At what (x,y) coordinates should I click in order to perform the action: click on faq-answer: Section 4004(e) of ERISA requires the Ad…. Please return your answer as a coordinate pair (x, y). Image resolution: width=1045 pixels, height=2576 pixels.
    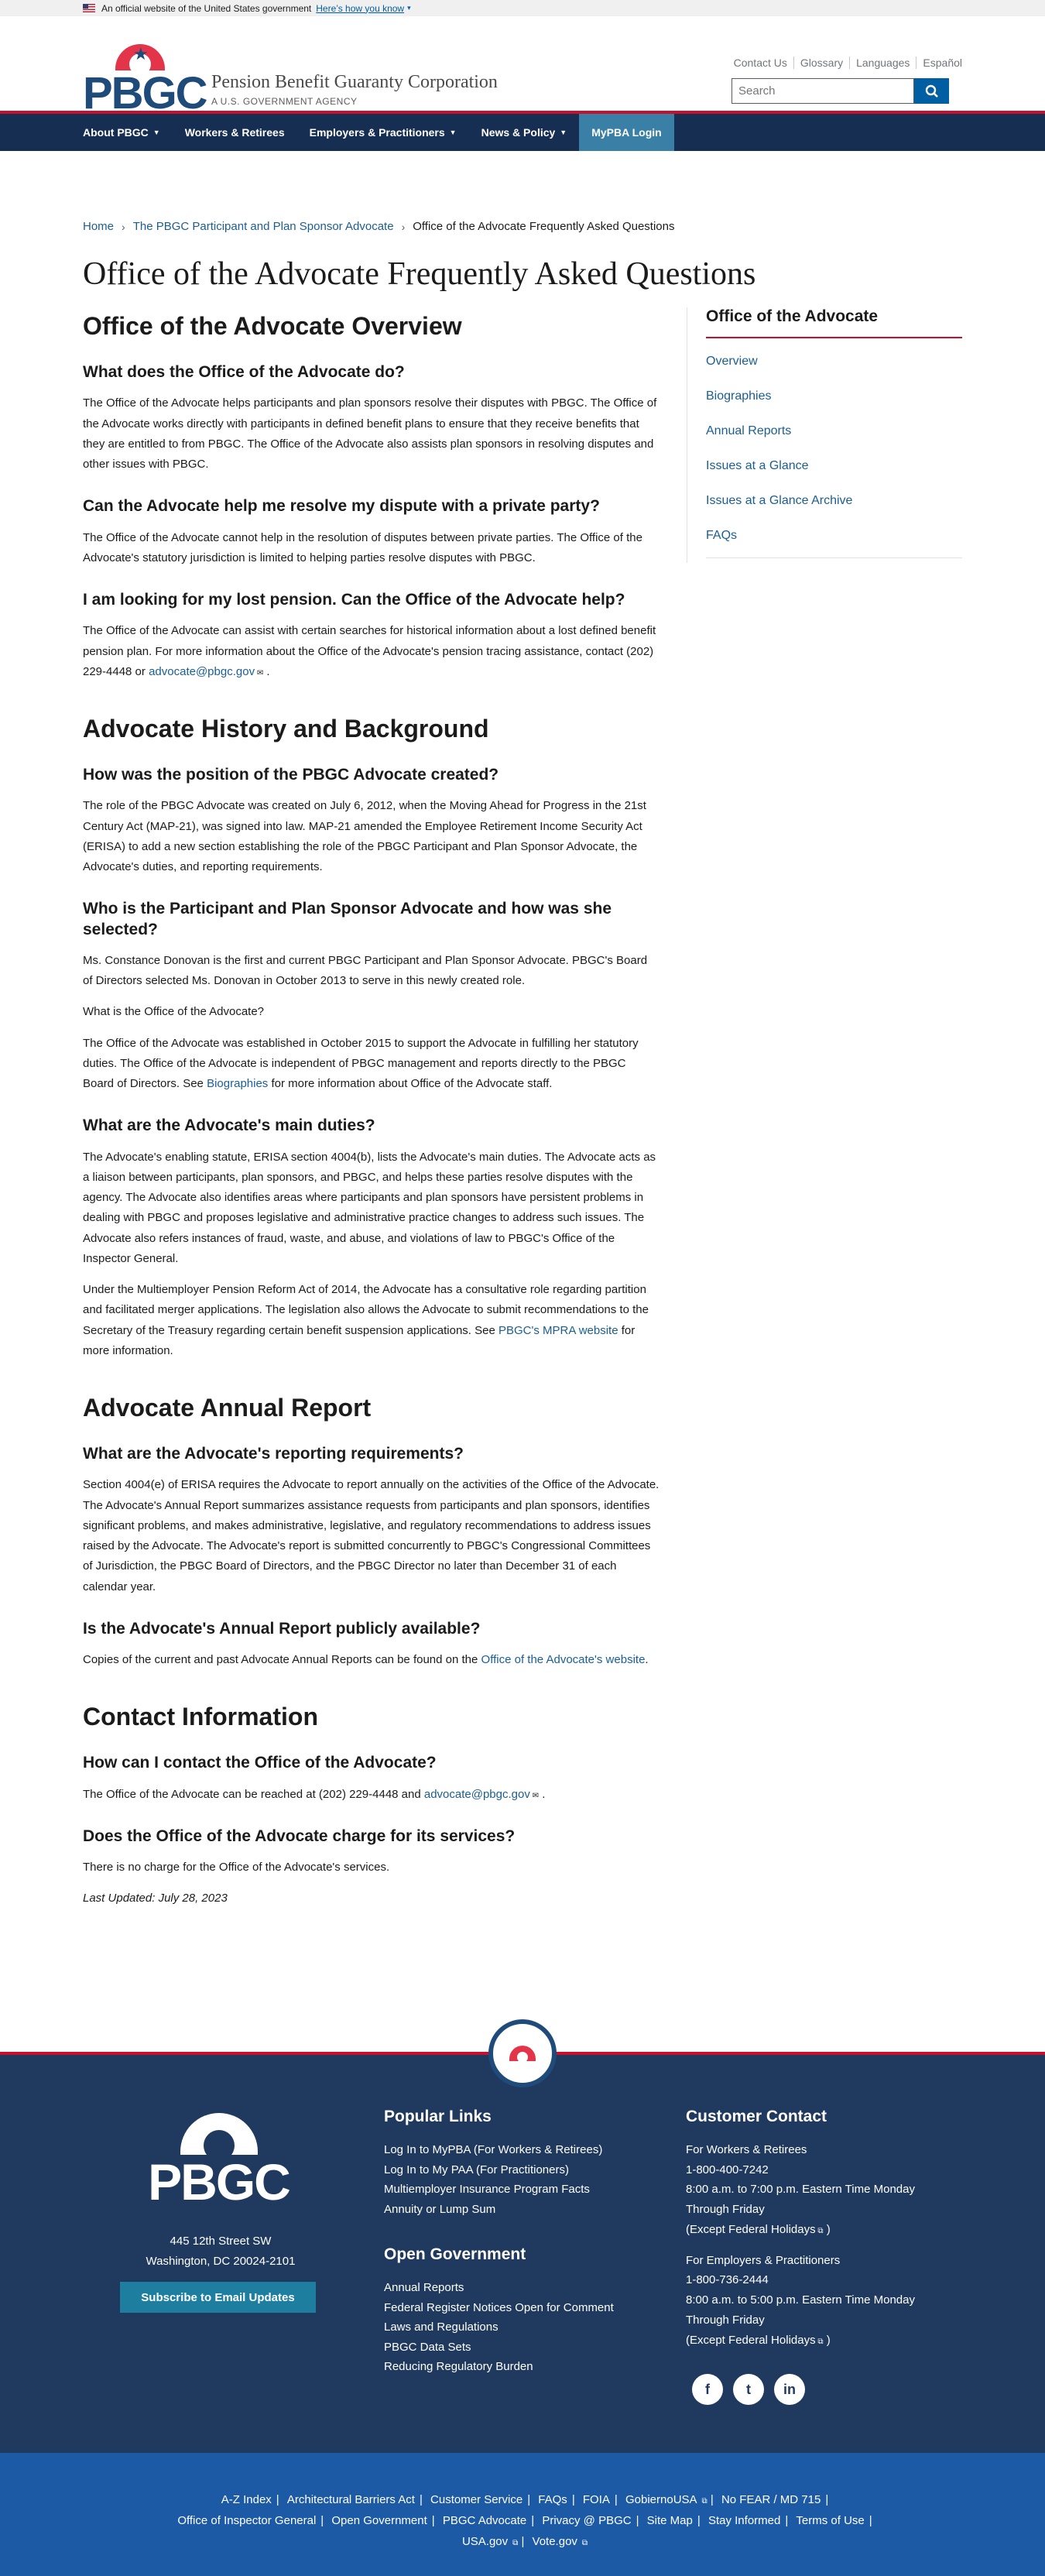
    Looking at the image, I should click on (371, 1535).